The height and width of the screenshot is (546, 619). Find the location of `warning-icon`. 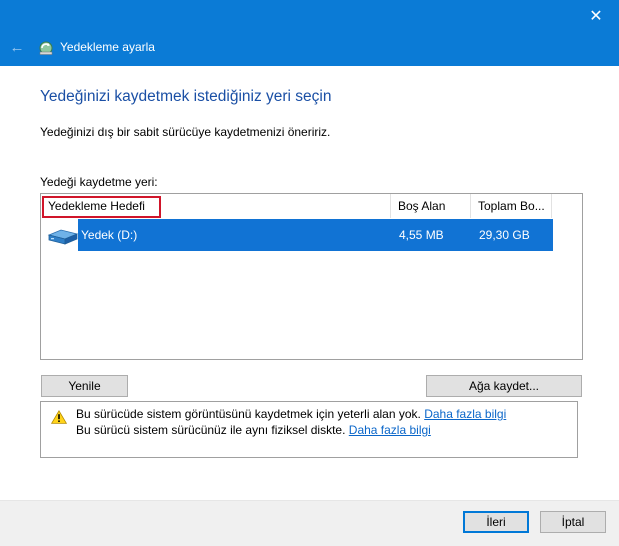

warning-icon is located at coordinates (59, 417).